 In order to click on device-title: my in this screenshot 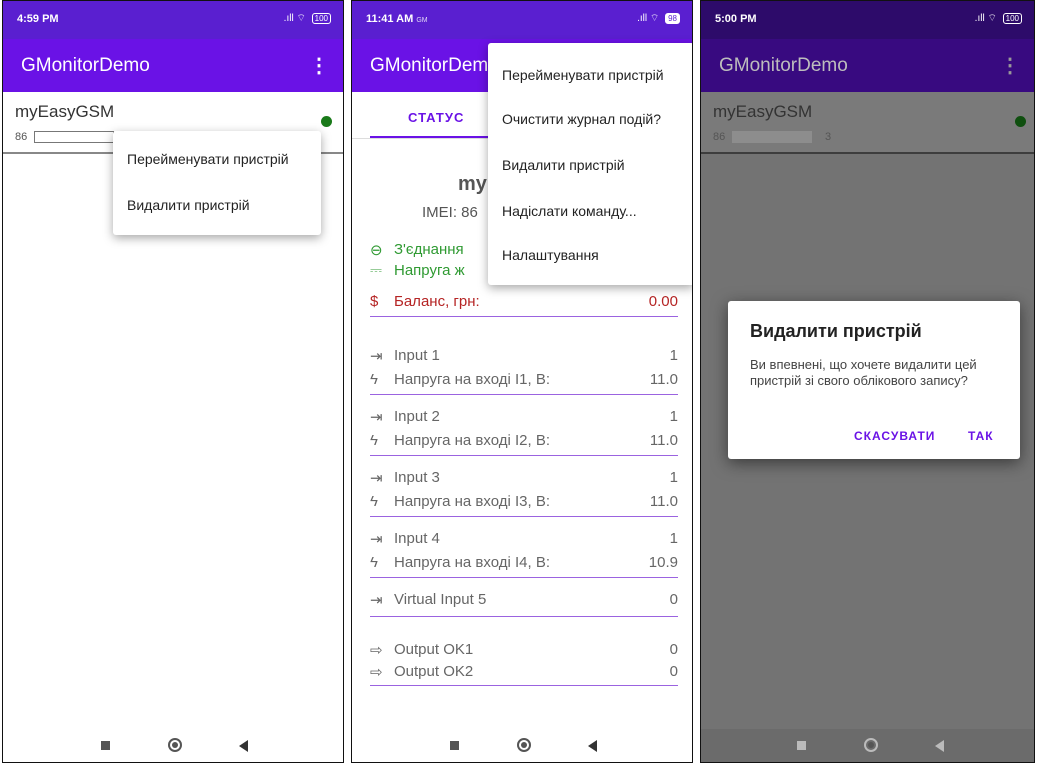, I will do `click(472, 184)`.